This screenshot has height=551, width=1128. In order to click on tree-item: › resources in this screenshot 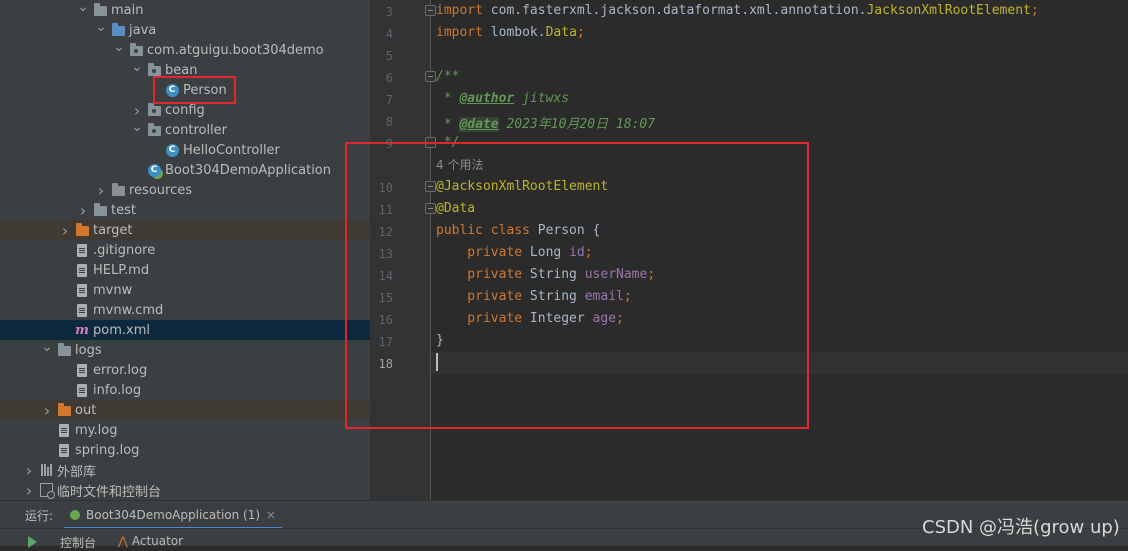, I will do `click(185, 190)`.